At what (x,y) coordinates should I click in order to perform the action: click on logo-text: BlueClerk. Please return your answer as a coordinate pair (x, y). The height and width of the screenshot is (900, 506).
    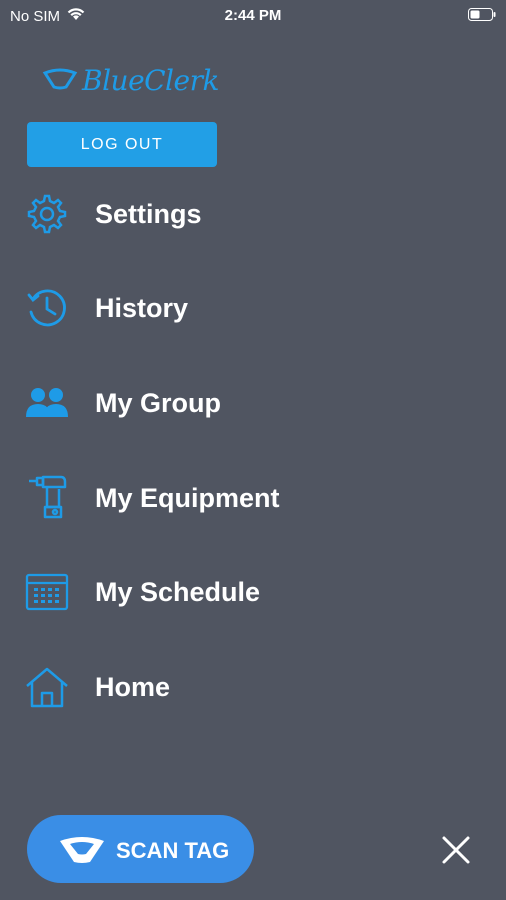
    Looking at the image, I should click on (150, 80).